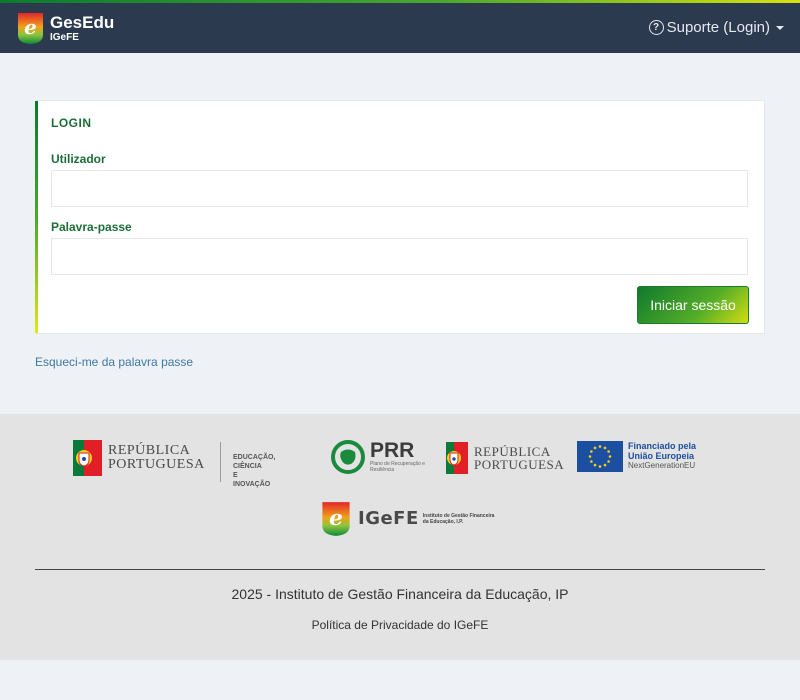  What do you see at coordinates (82, 22) in the screenshot?
I see `brand-name: GesEdu` at bounding box center [82, 22].